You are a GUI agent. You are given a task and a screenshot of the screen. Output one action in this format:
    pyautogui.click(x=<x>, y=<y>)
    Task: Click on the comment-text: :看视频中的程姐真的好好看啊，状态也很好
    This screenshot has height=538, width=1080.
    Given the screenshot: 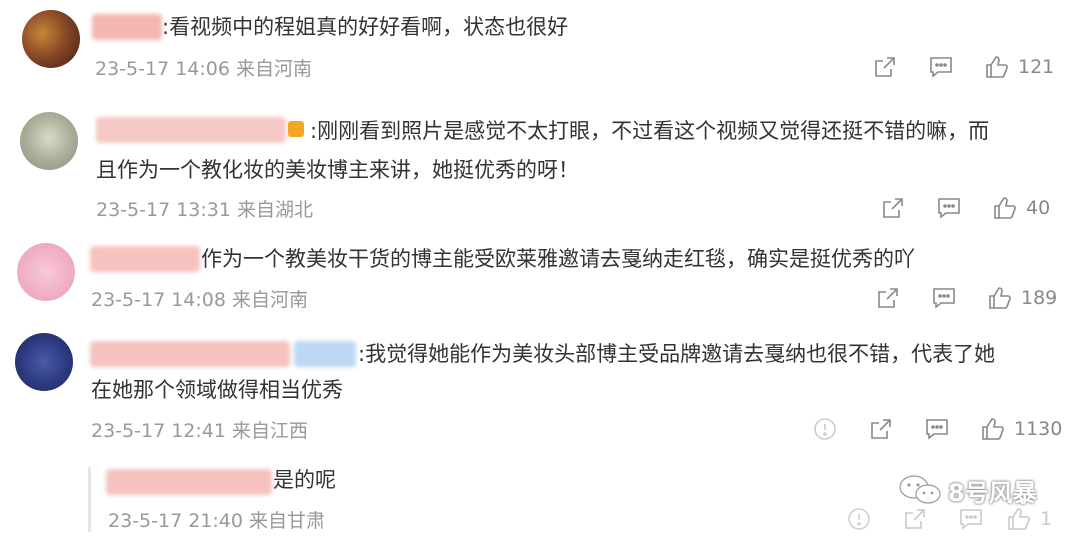 What is the action you would take?
    pyautogui.click(x=365, y=27)
    